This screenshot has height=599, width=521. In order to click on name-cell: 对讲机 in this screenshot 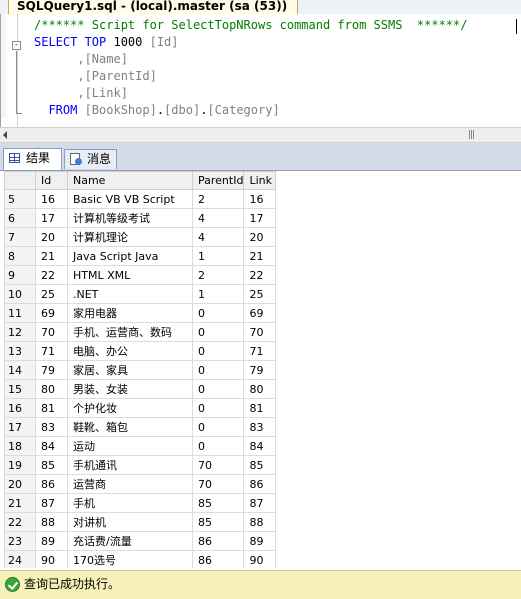, I will do `click(130, 522)`.